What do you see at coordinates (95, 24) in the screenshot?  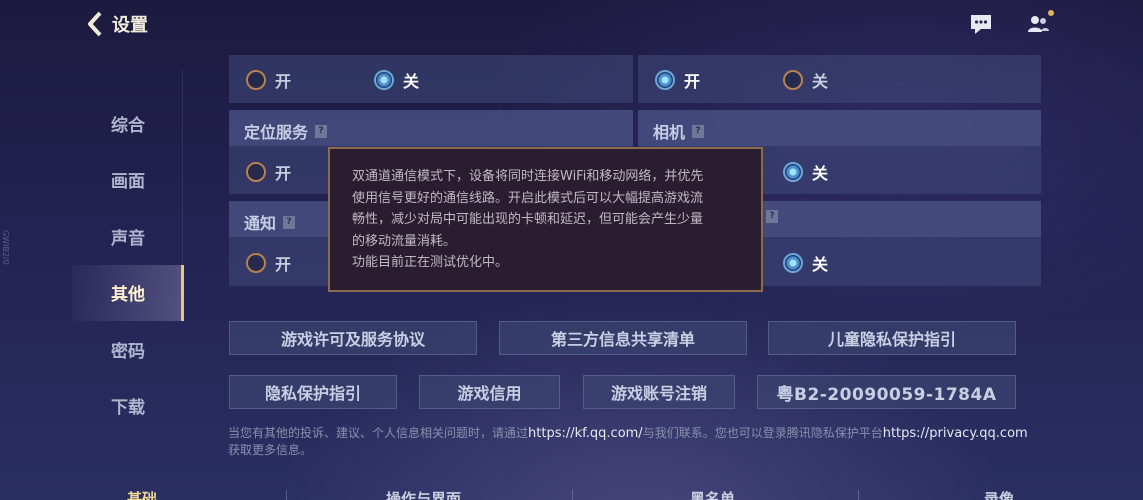 I see `chevron-left-icon` at bounding box center [95, 24].